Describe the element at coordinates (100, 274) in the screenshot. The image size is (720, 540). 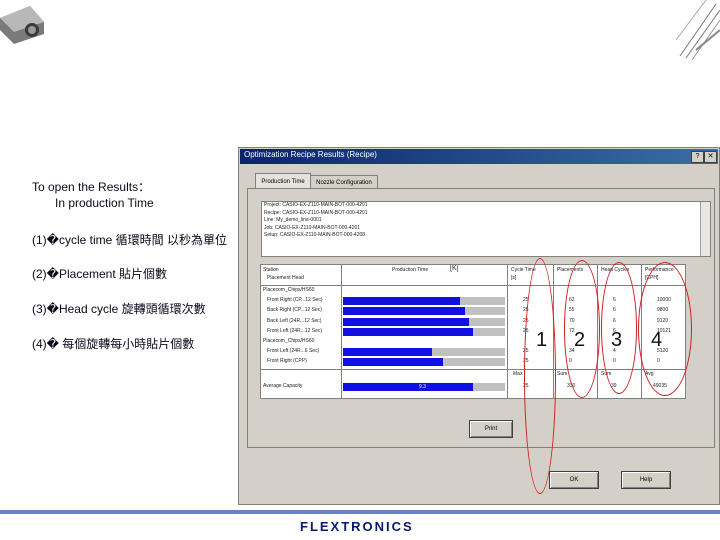
I see `note-placement: (2)�Placement 貼片個數` at that location.